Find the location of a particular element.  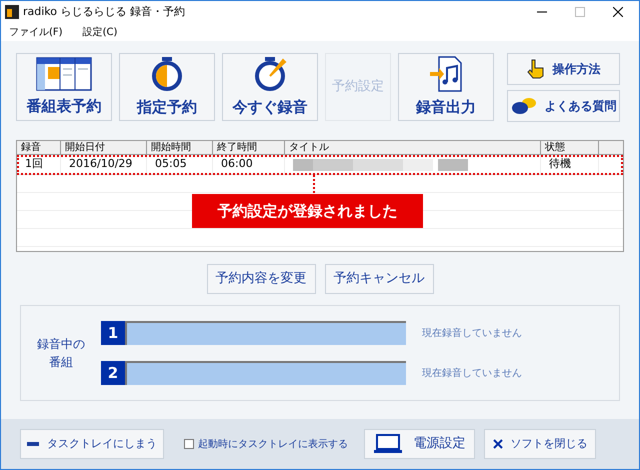

table-cell-text: 1回 is located at coordinates (34, 164).